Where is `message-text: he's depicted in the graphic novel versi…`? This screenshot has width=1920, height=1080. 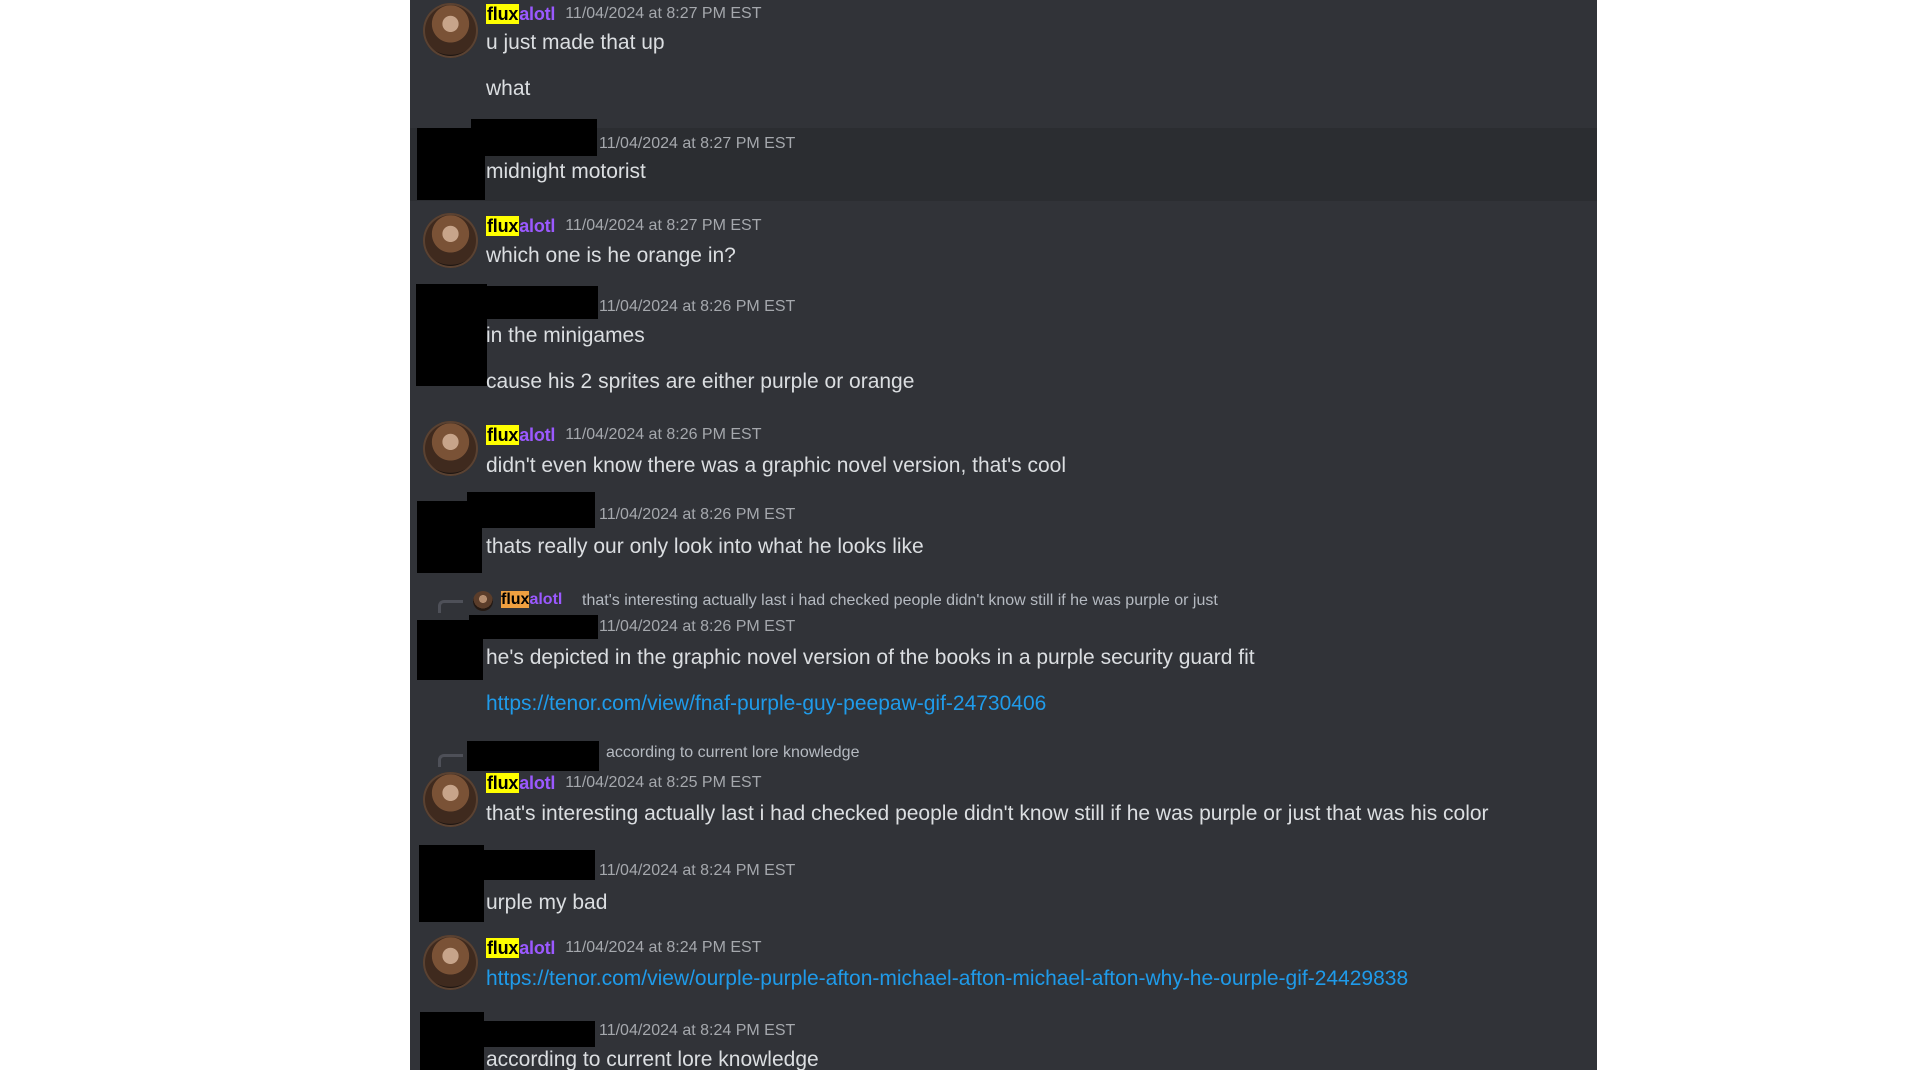 message-text: he's depicted in the graphic novel versi… is located at coordinates (870, 657).